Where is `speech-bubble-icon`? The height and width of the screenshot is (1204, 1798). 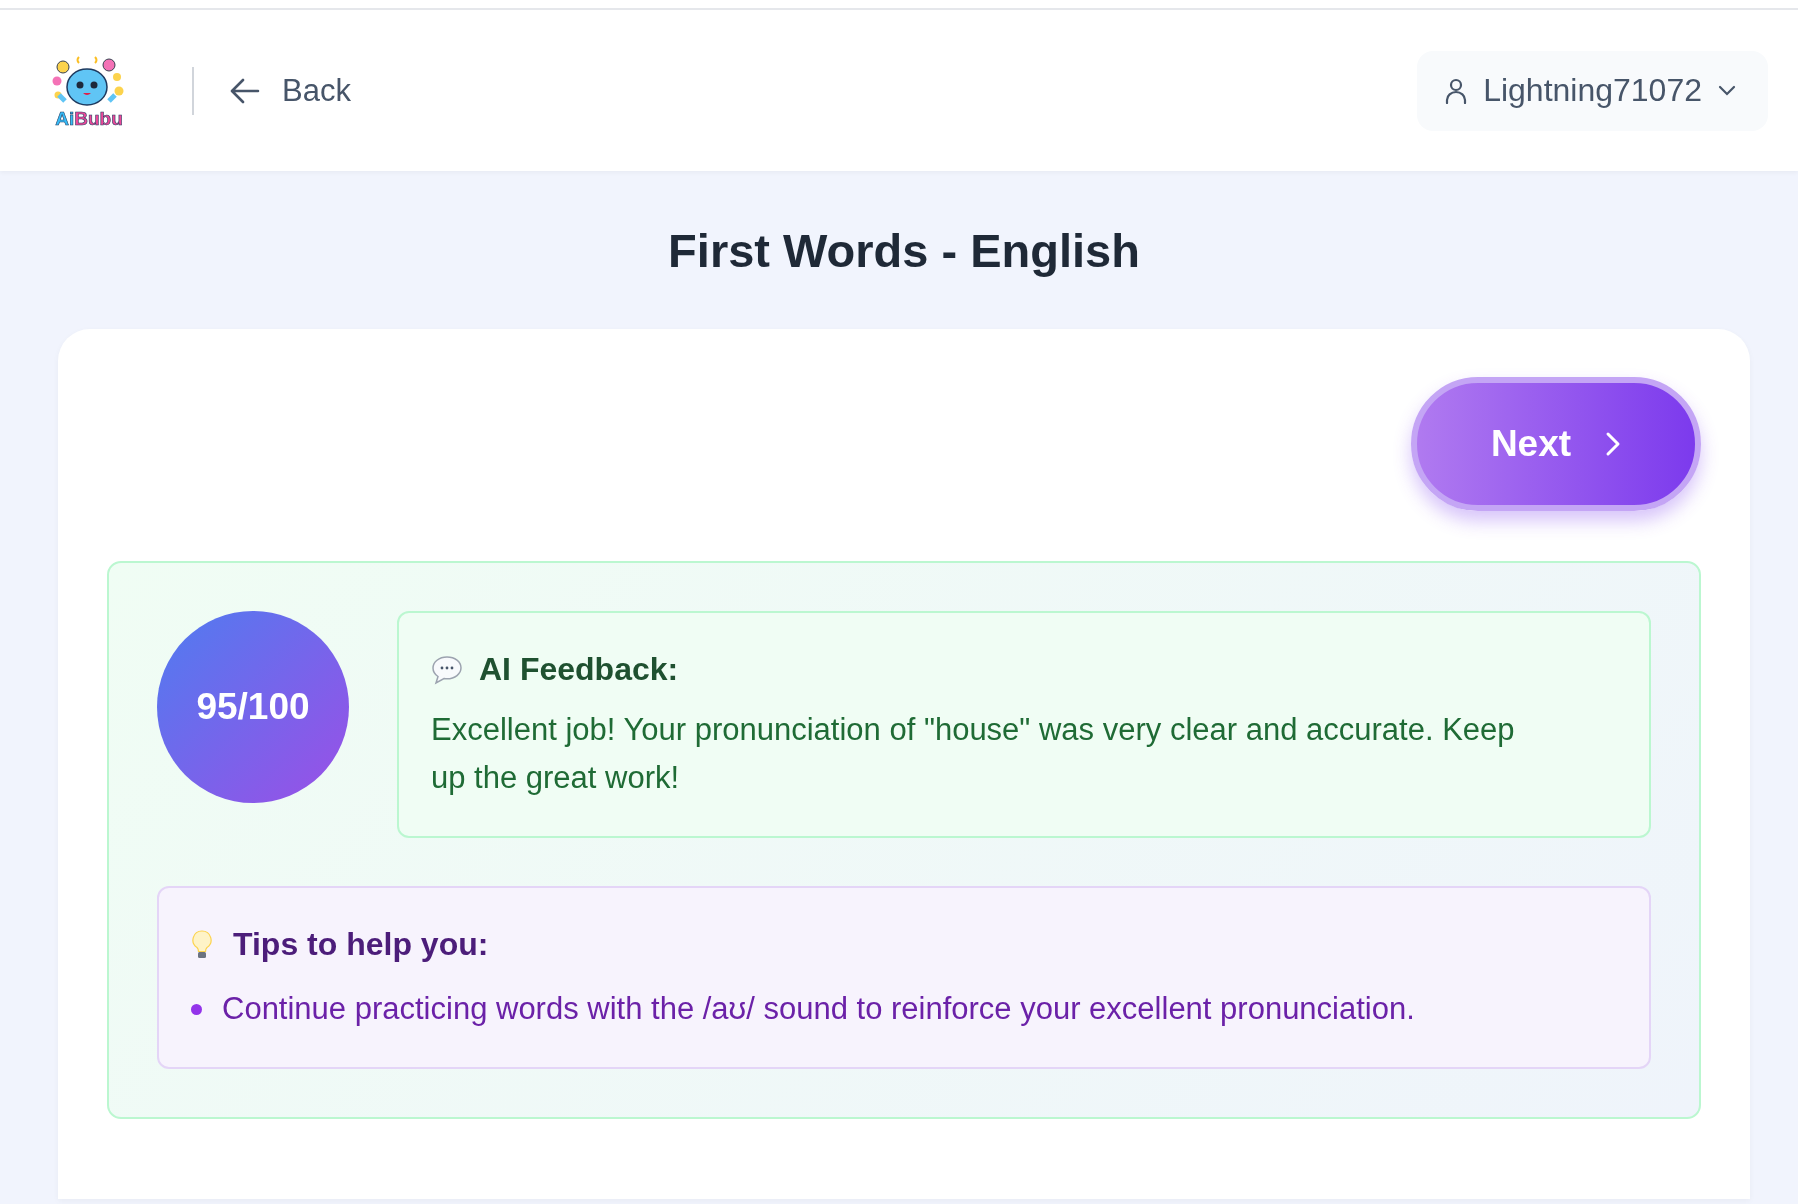 speech-bubble-icon is located at coordinates (447, 669).